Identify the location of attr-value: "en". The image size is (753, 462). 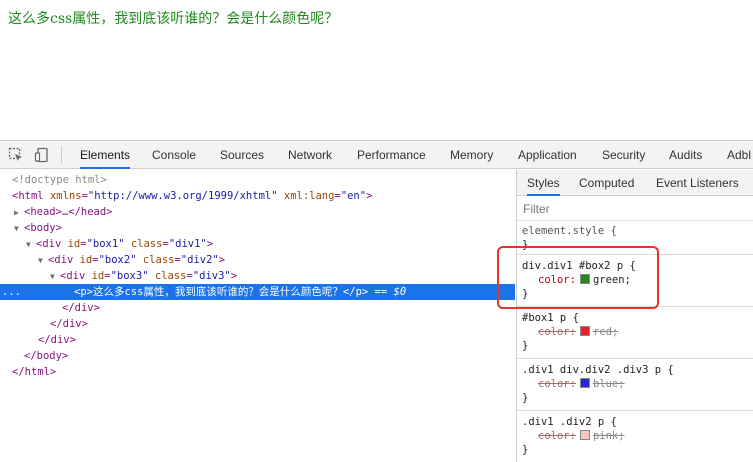
(353, 196).